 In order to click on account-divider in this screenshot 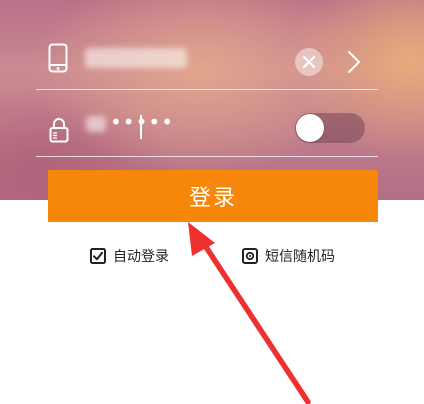, I will do `click(207, 89)`.